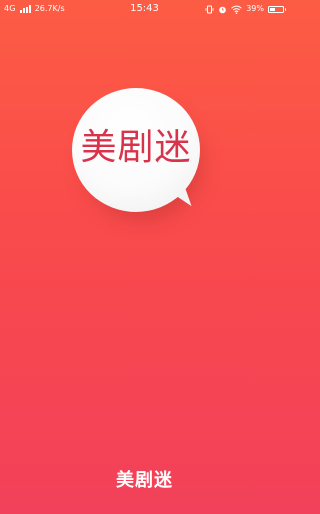  I want to click on app-name: 美剧迷, so click(144, 480).